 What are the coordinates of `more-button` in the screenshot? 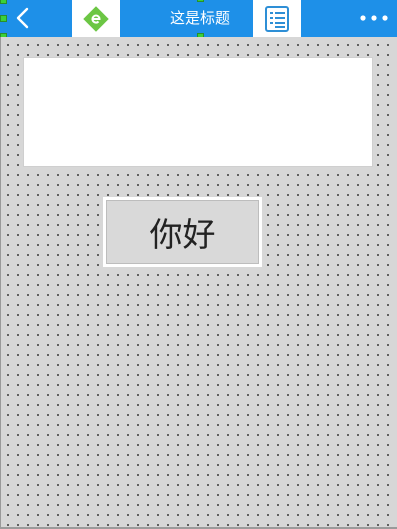 It's located at (374, 18).